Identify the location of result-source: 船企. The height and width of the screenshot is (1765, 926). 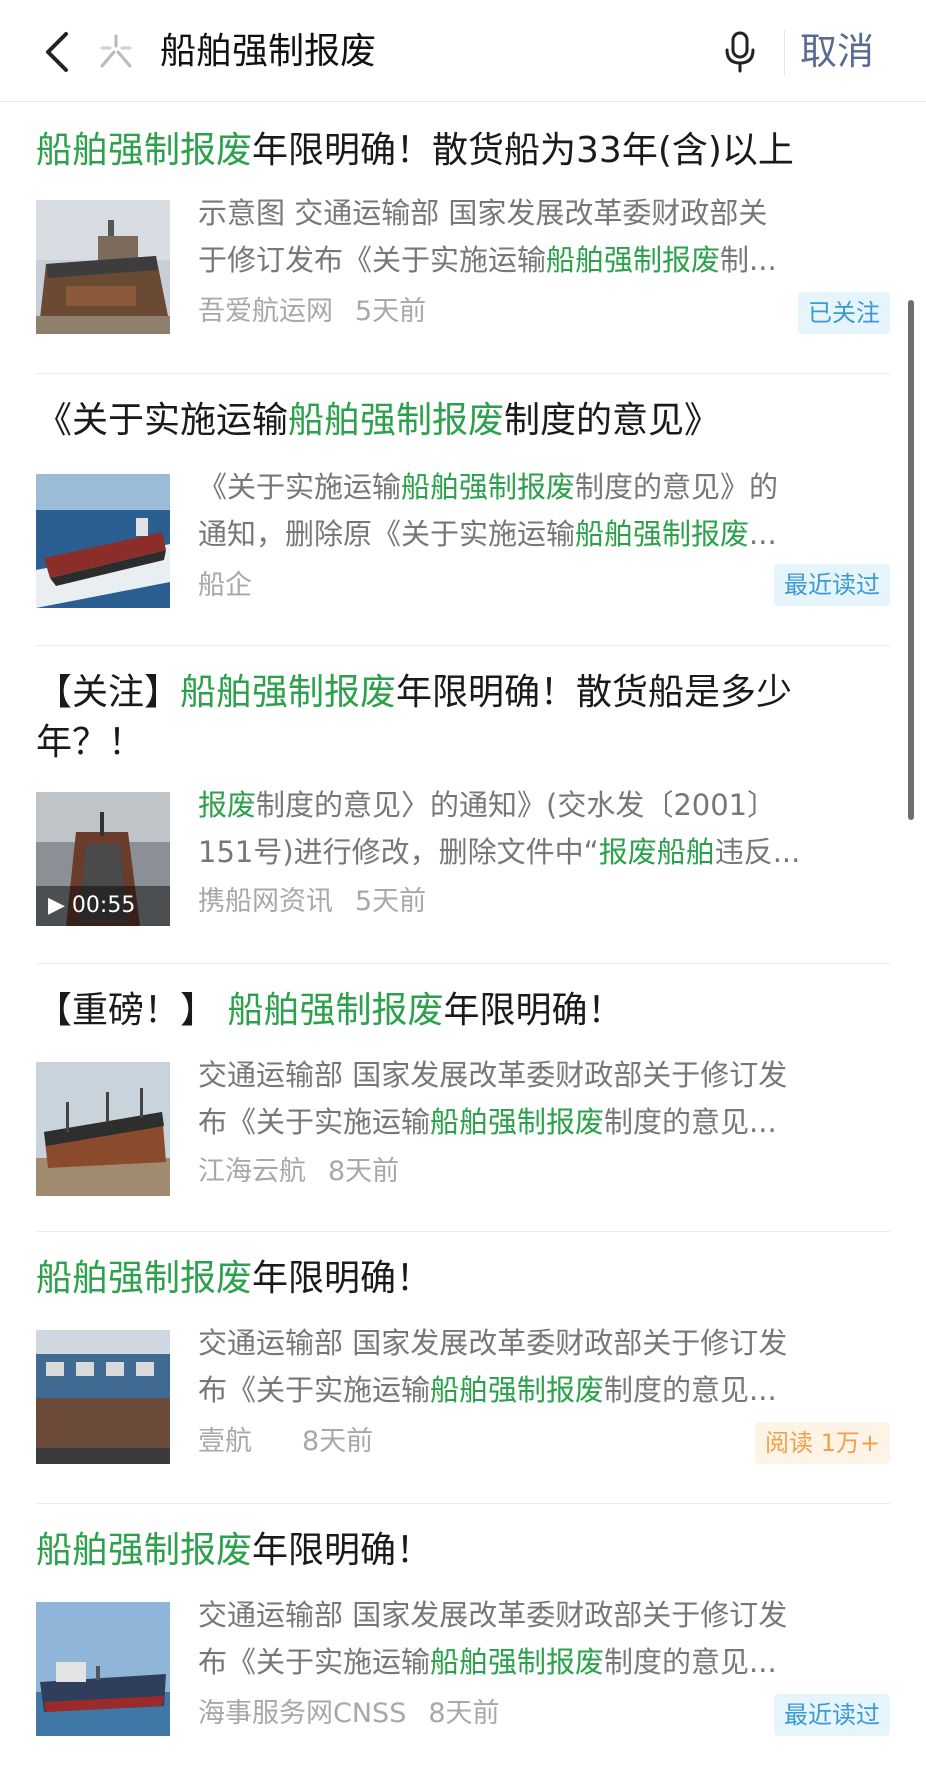
(225, 585).